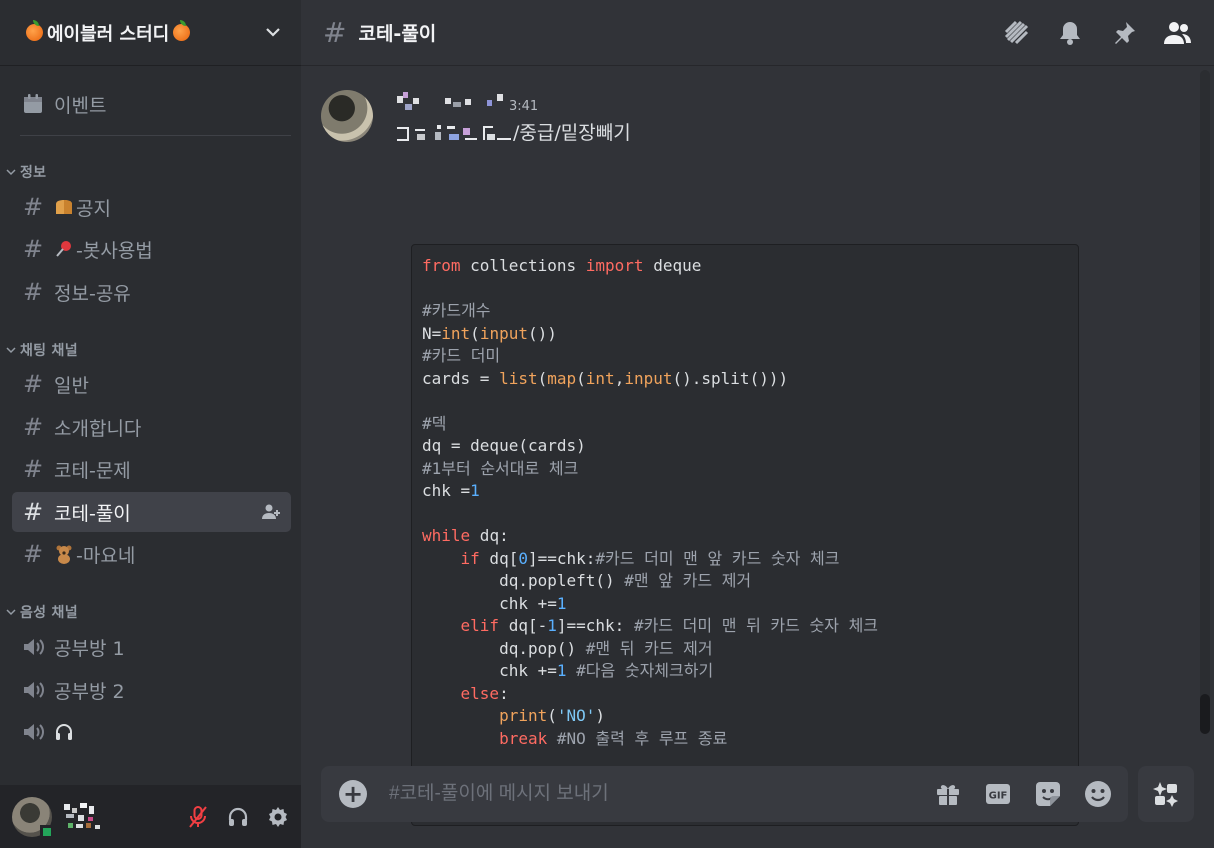 The width and height of the screenshot is (1214, 848). Describe the element at coordinates (587, 580) in the screenshot. I see `code-line: dq.popleft() #맨 앞 카드 제거` at that location.